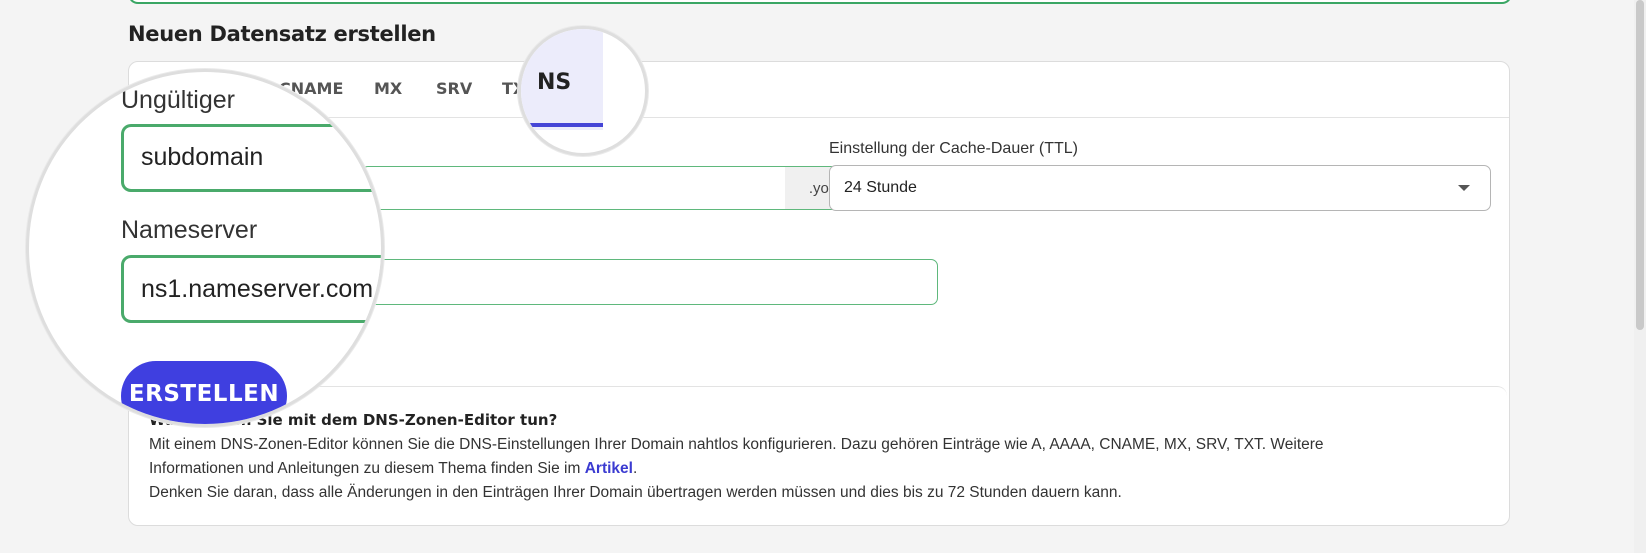 This screenshot has width=1646, height=553. Describe the element at coordinates (454, 88) in the screenshot. I see `tab-srv: SRV` at that location.